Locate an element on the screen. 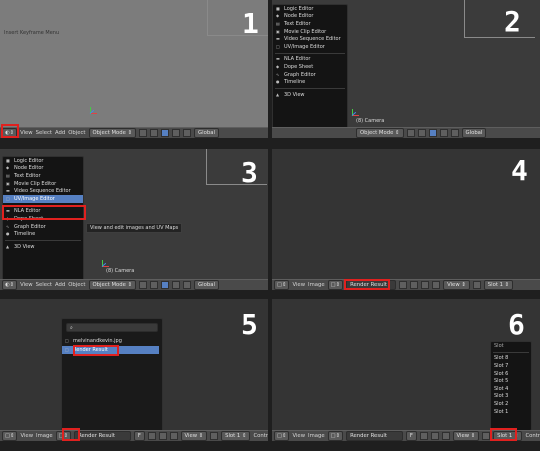 The width and height of the screenshot is (540, 451). fake-user-button is located at coordinates (403, 285).